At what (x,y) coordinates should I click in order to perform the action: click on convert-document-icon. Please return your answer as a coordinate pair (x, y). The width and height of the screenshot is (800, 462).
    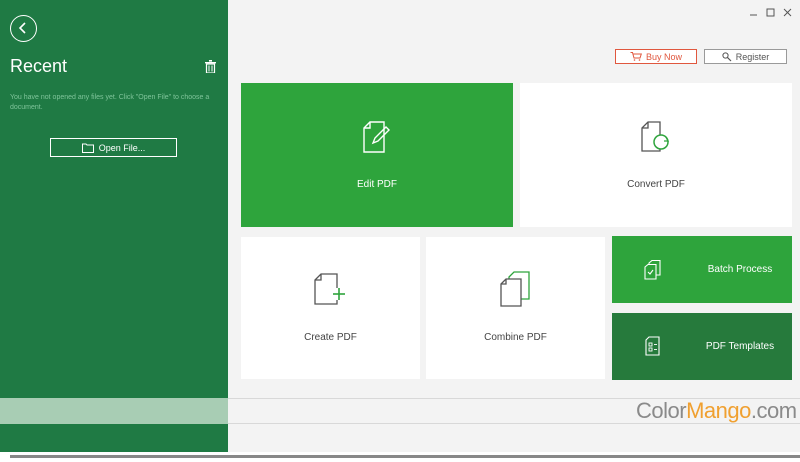
    Looking at the image, I should click on (655, 136).